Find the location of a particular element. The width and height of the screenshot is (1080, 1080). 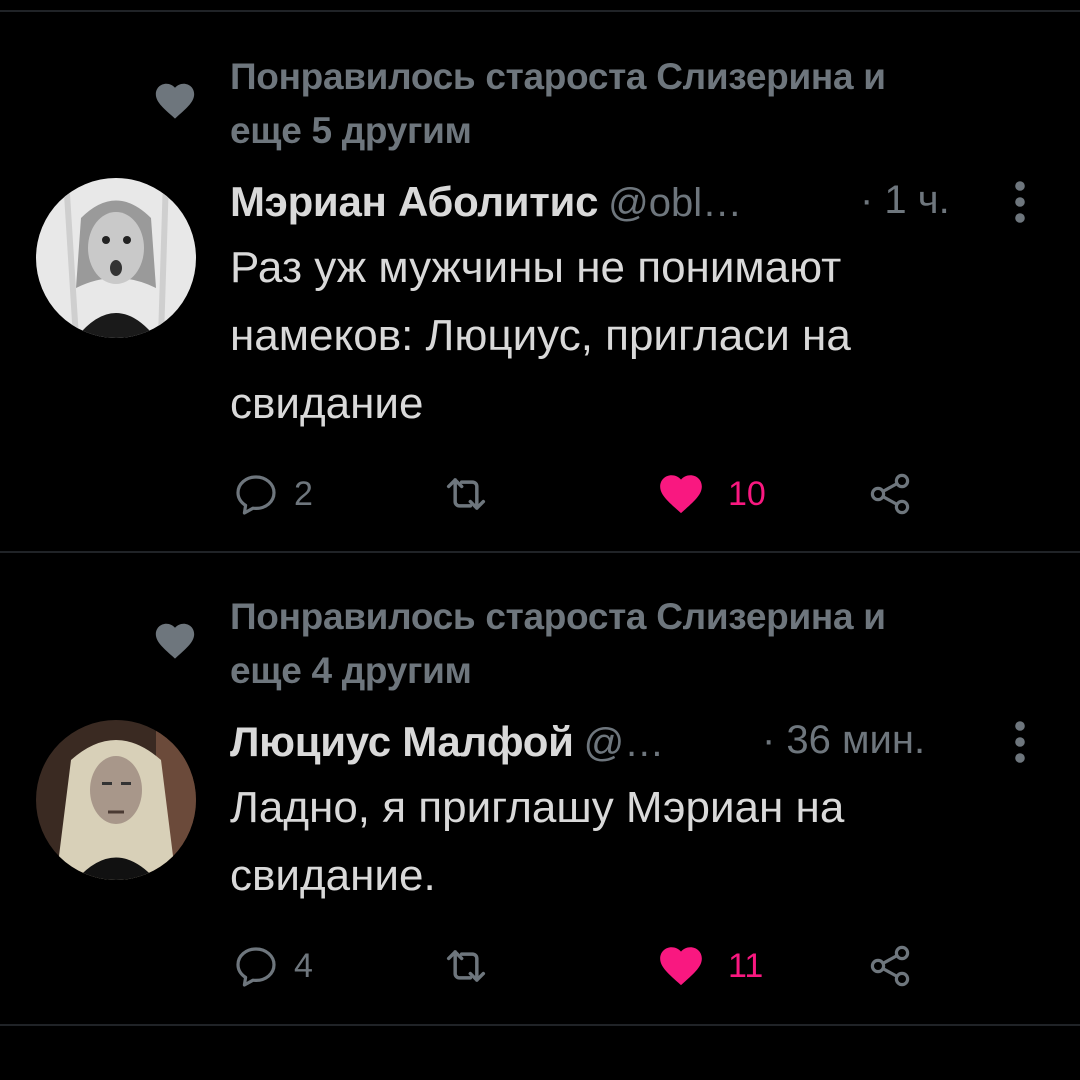

display-name: Мэриан Аболитис is located at coordinates (414, 201).